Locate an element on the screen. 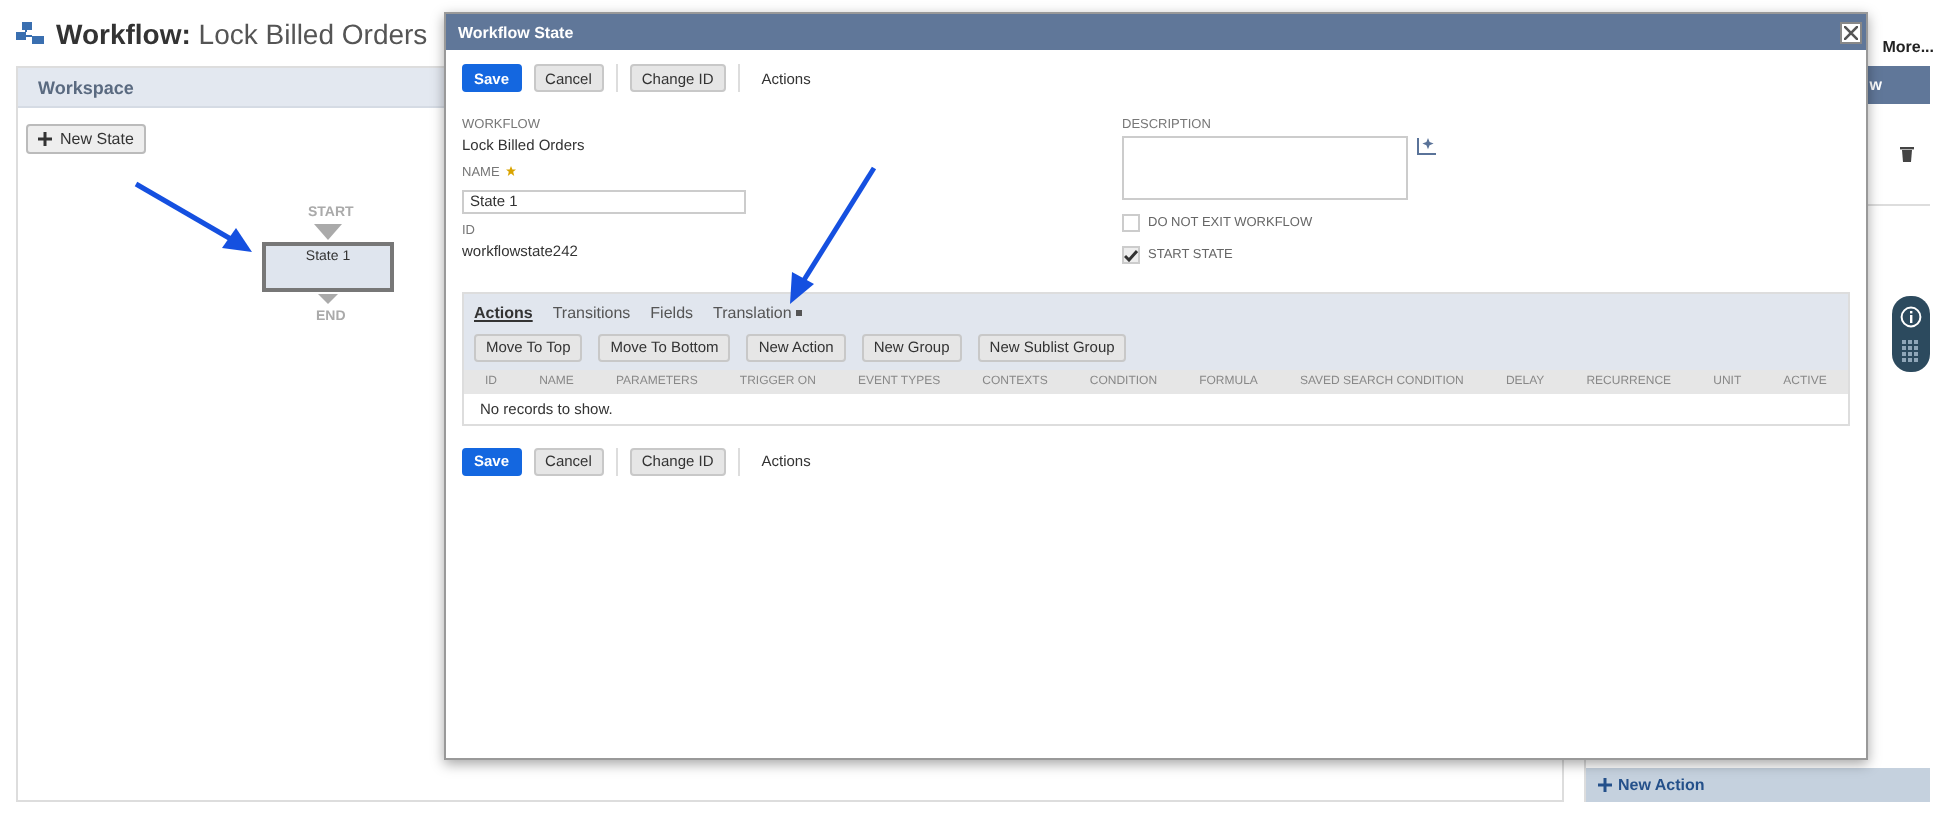 The width and height of the screenshot is (1950, 832). dialog-title: Workflow State is located at coordinates (1156, 32).